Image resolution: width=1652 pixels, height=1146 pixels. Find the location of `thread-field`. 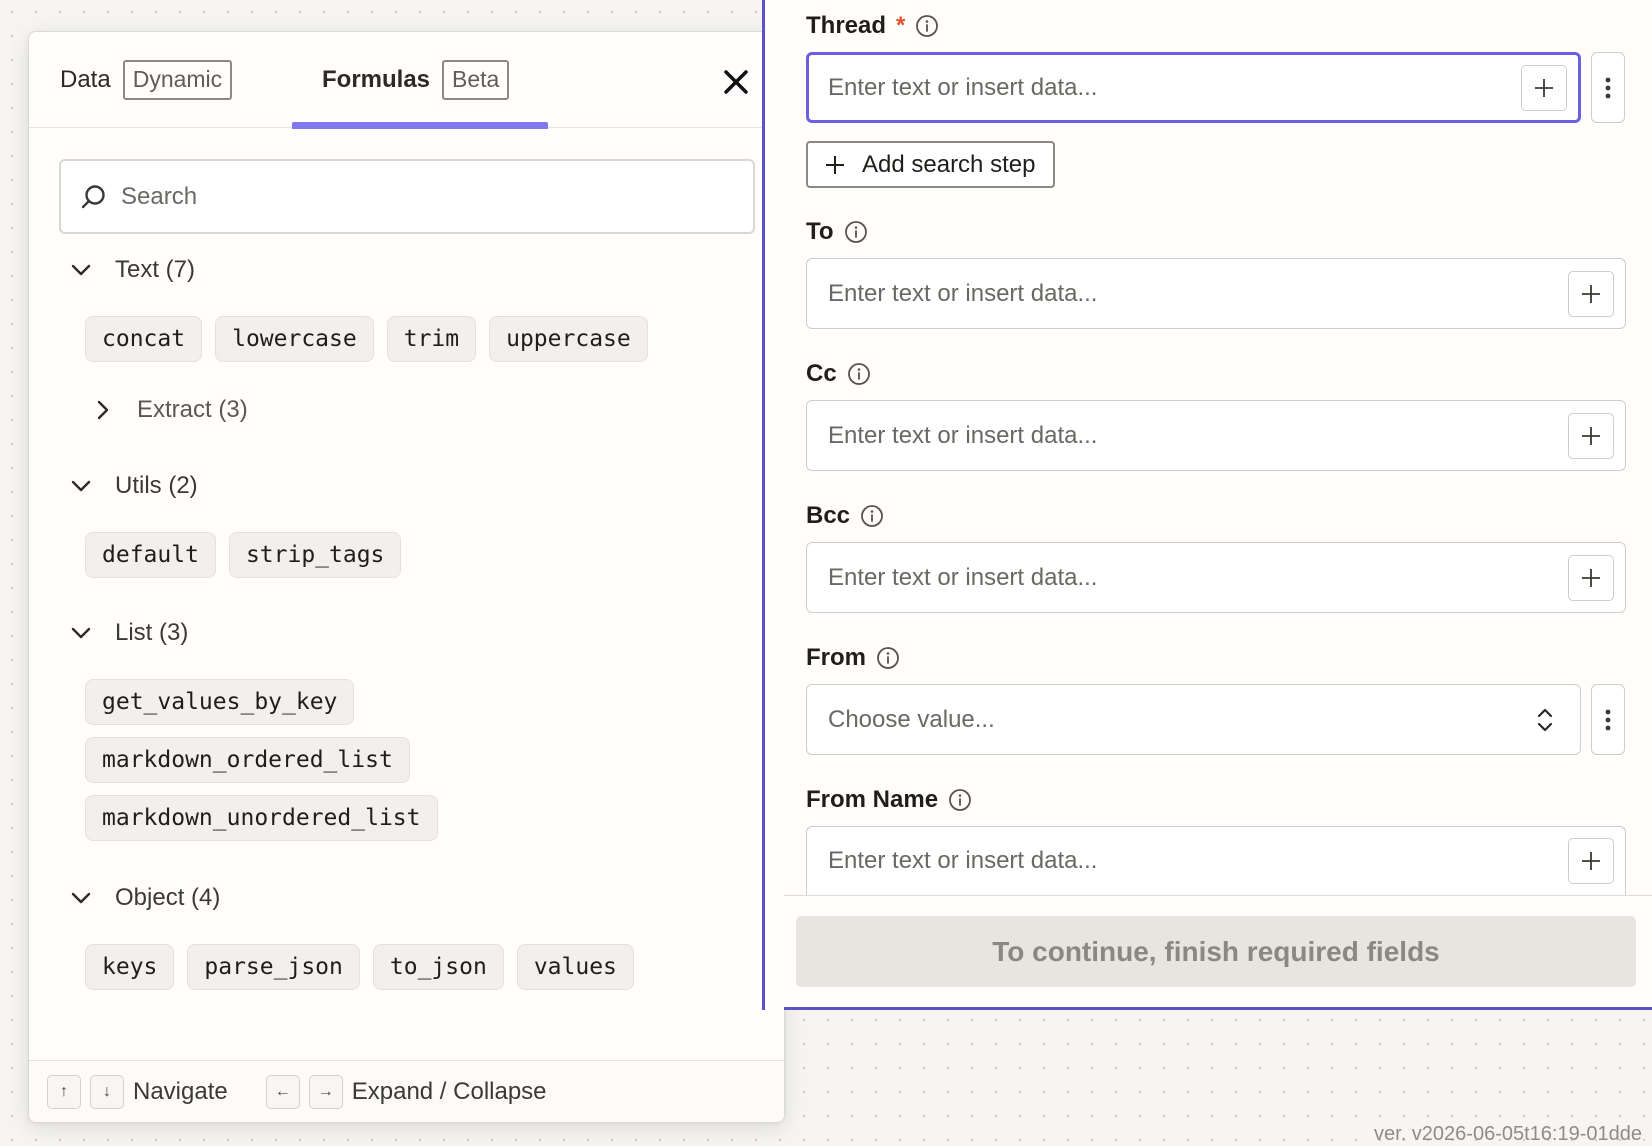

thread-field is located at coordinates (1193, 87).